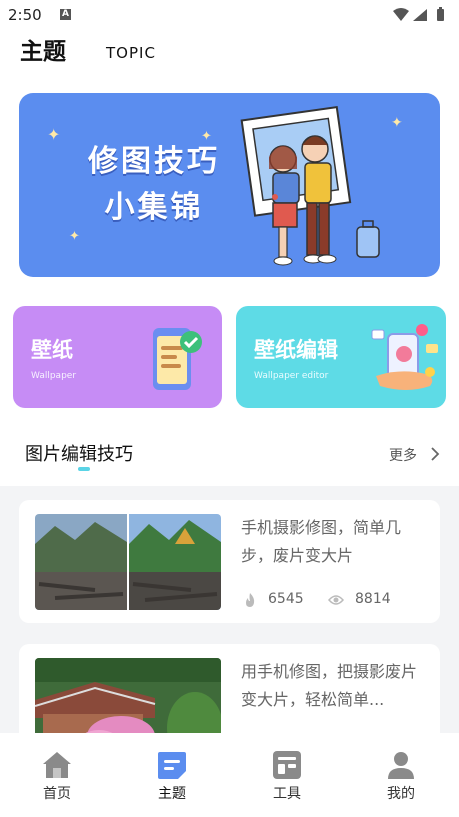  What do you see at coordinates (117, 357) in the screenshot?
I see `wallpaper-card: 壁纸 Wallpaper` at bounding box center [117, 357].